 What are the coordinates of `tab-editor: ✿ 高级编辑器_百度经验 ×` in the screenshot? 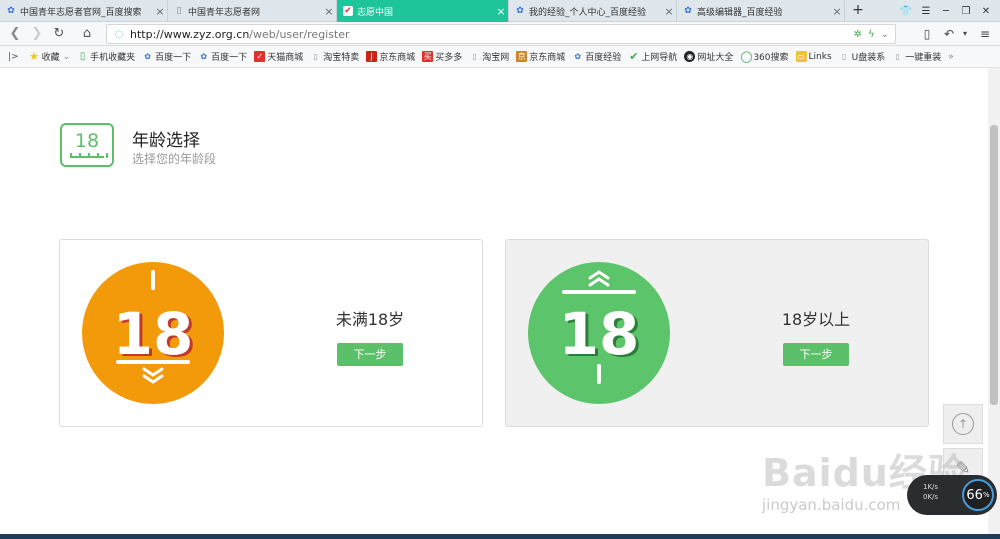 It's located at (761, 11).